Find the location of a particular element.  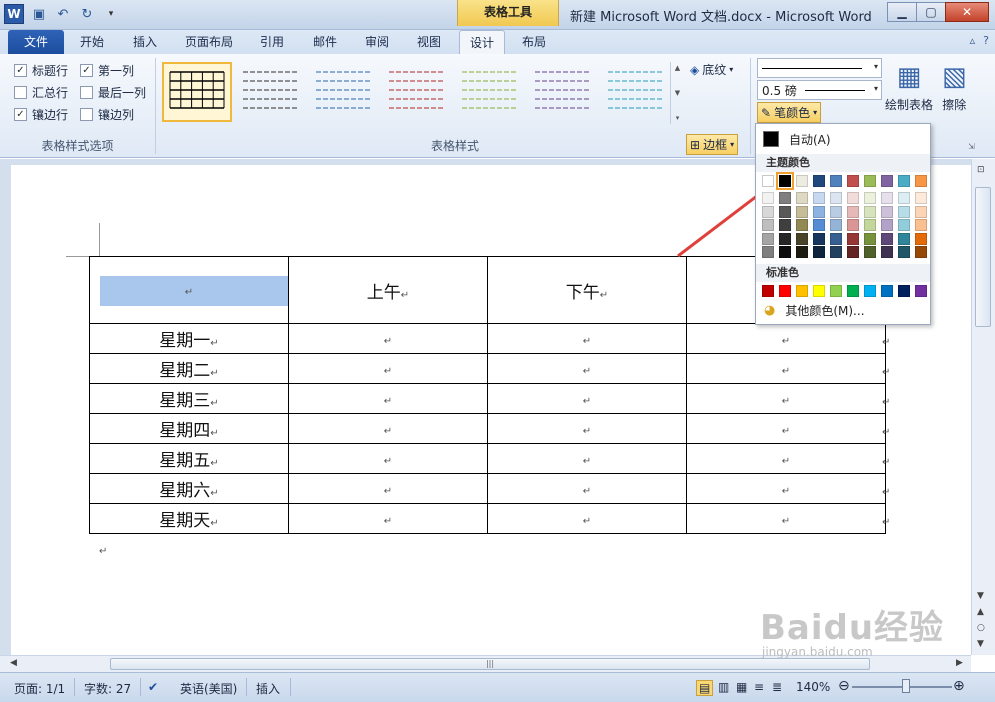

checkbox-banded-rows: ✓ 镶边行 is located at coordinates (41, 114).